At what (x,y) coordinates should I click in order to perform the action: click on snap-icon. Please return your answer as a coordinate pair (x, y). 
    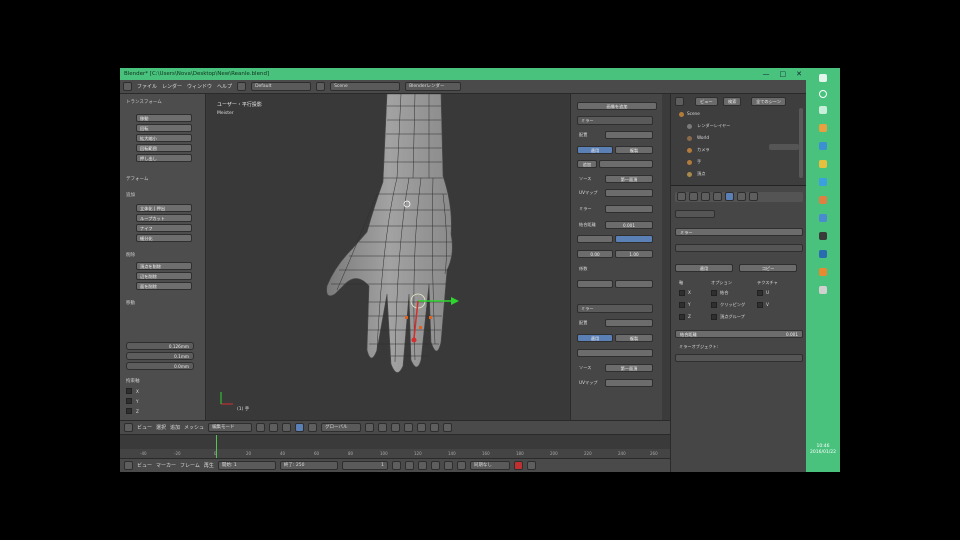
    Looking at the image, I should click on (435, 427).